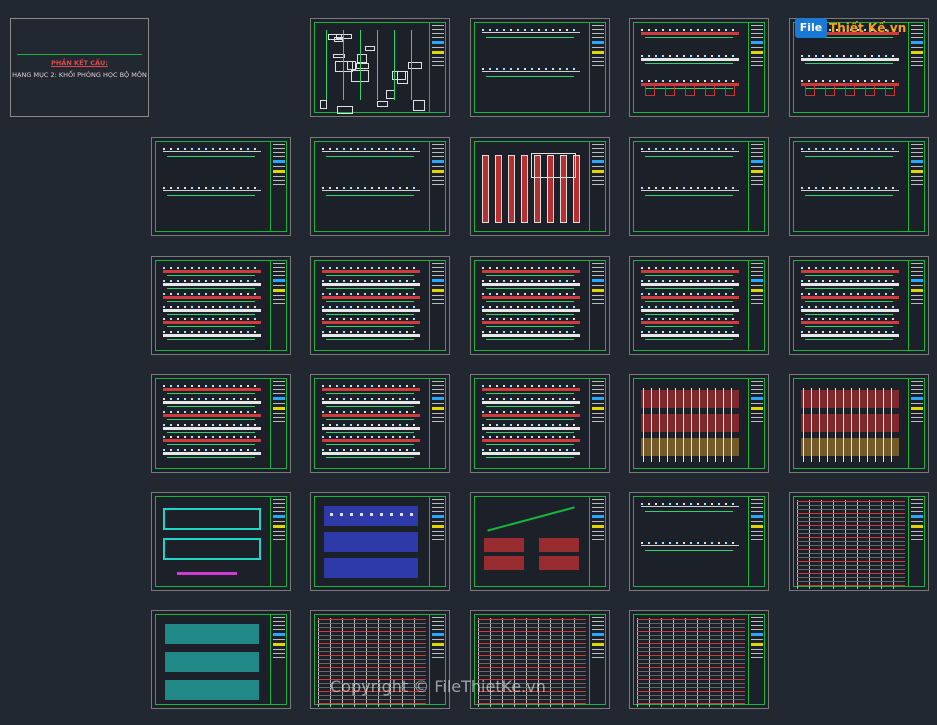  What do you see at coordinates (79, 75) in the screenshot?
I see `cover-subheading: HẠNG MỤC 2: KHỐI PHÒNG HỌC BỘ MÔN` at bounding box center [79, 75].